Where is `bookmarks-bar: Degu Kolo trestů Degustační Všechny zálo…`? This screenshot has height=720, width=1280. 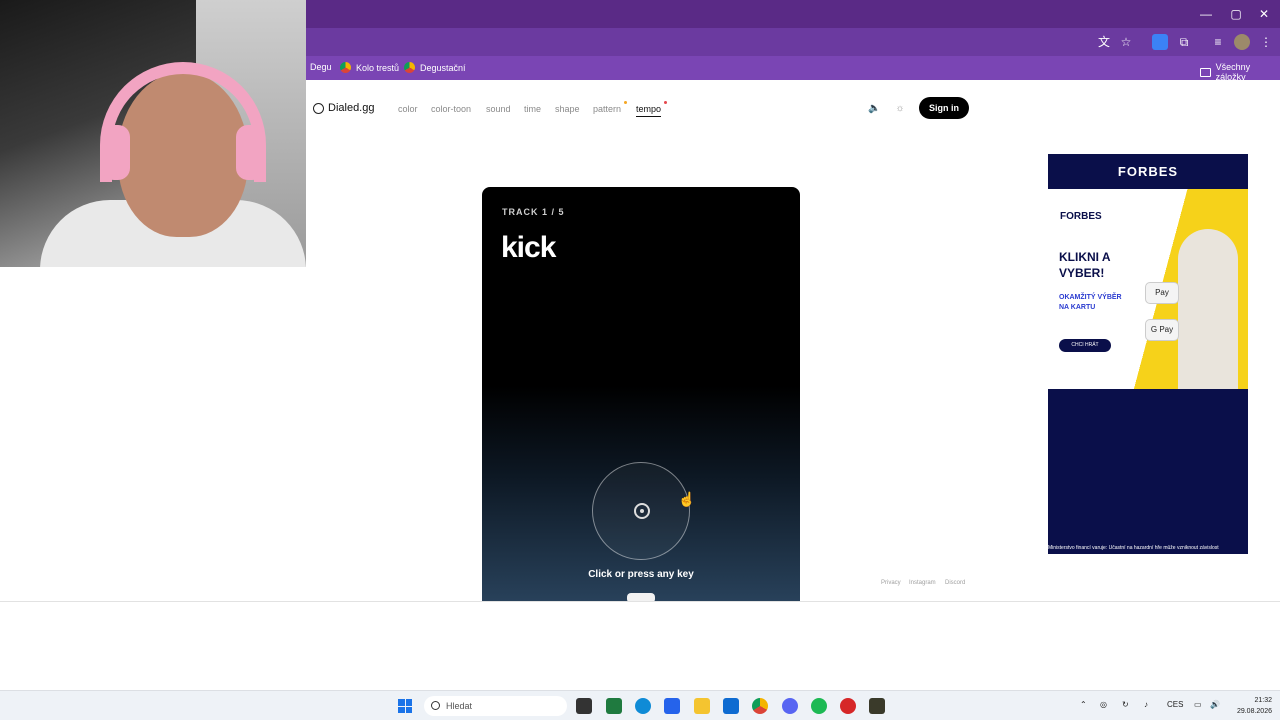 bookmarks-bar: Degu Kolo trestů Degustační Všechny zálo… is located at coordinates (793, 69).